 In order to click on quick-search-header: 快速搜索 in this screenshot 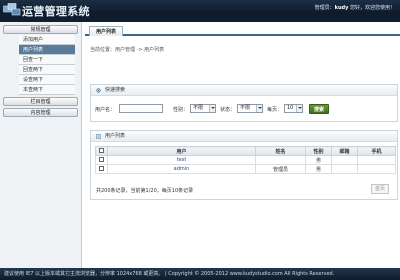, I will do `click(244, 90)`.